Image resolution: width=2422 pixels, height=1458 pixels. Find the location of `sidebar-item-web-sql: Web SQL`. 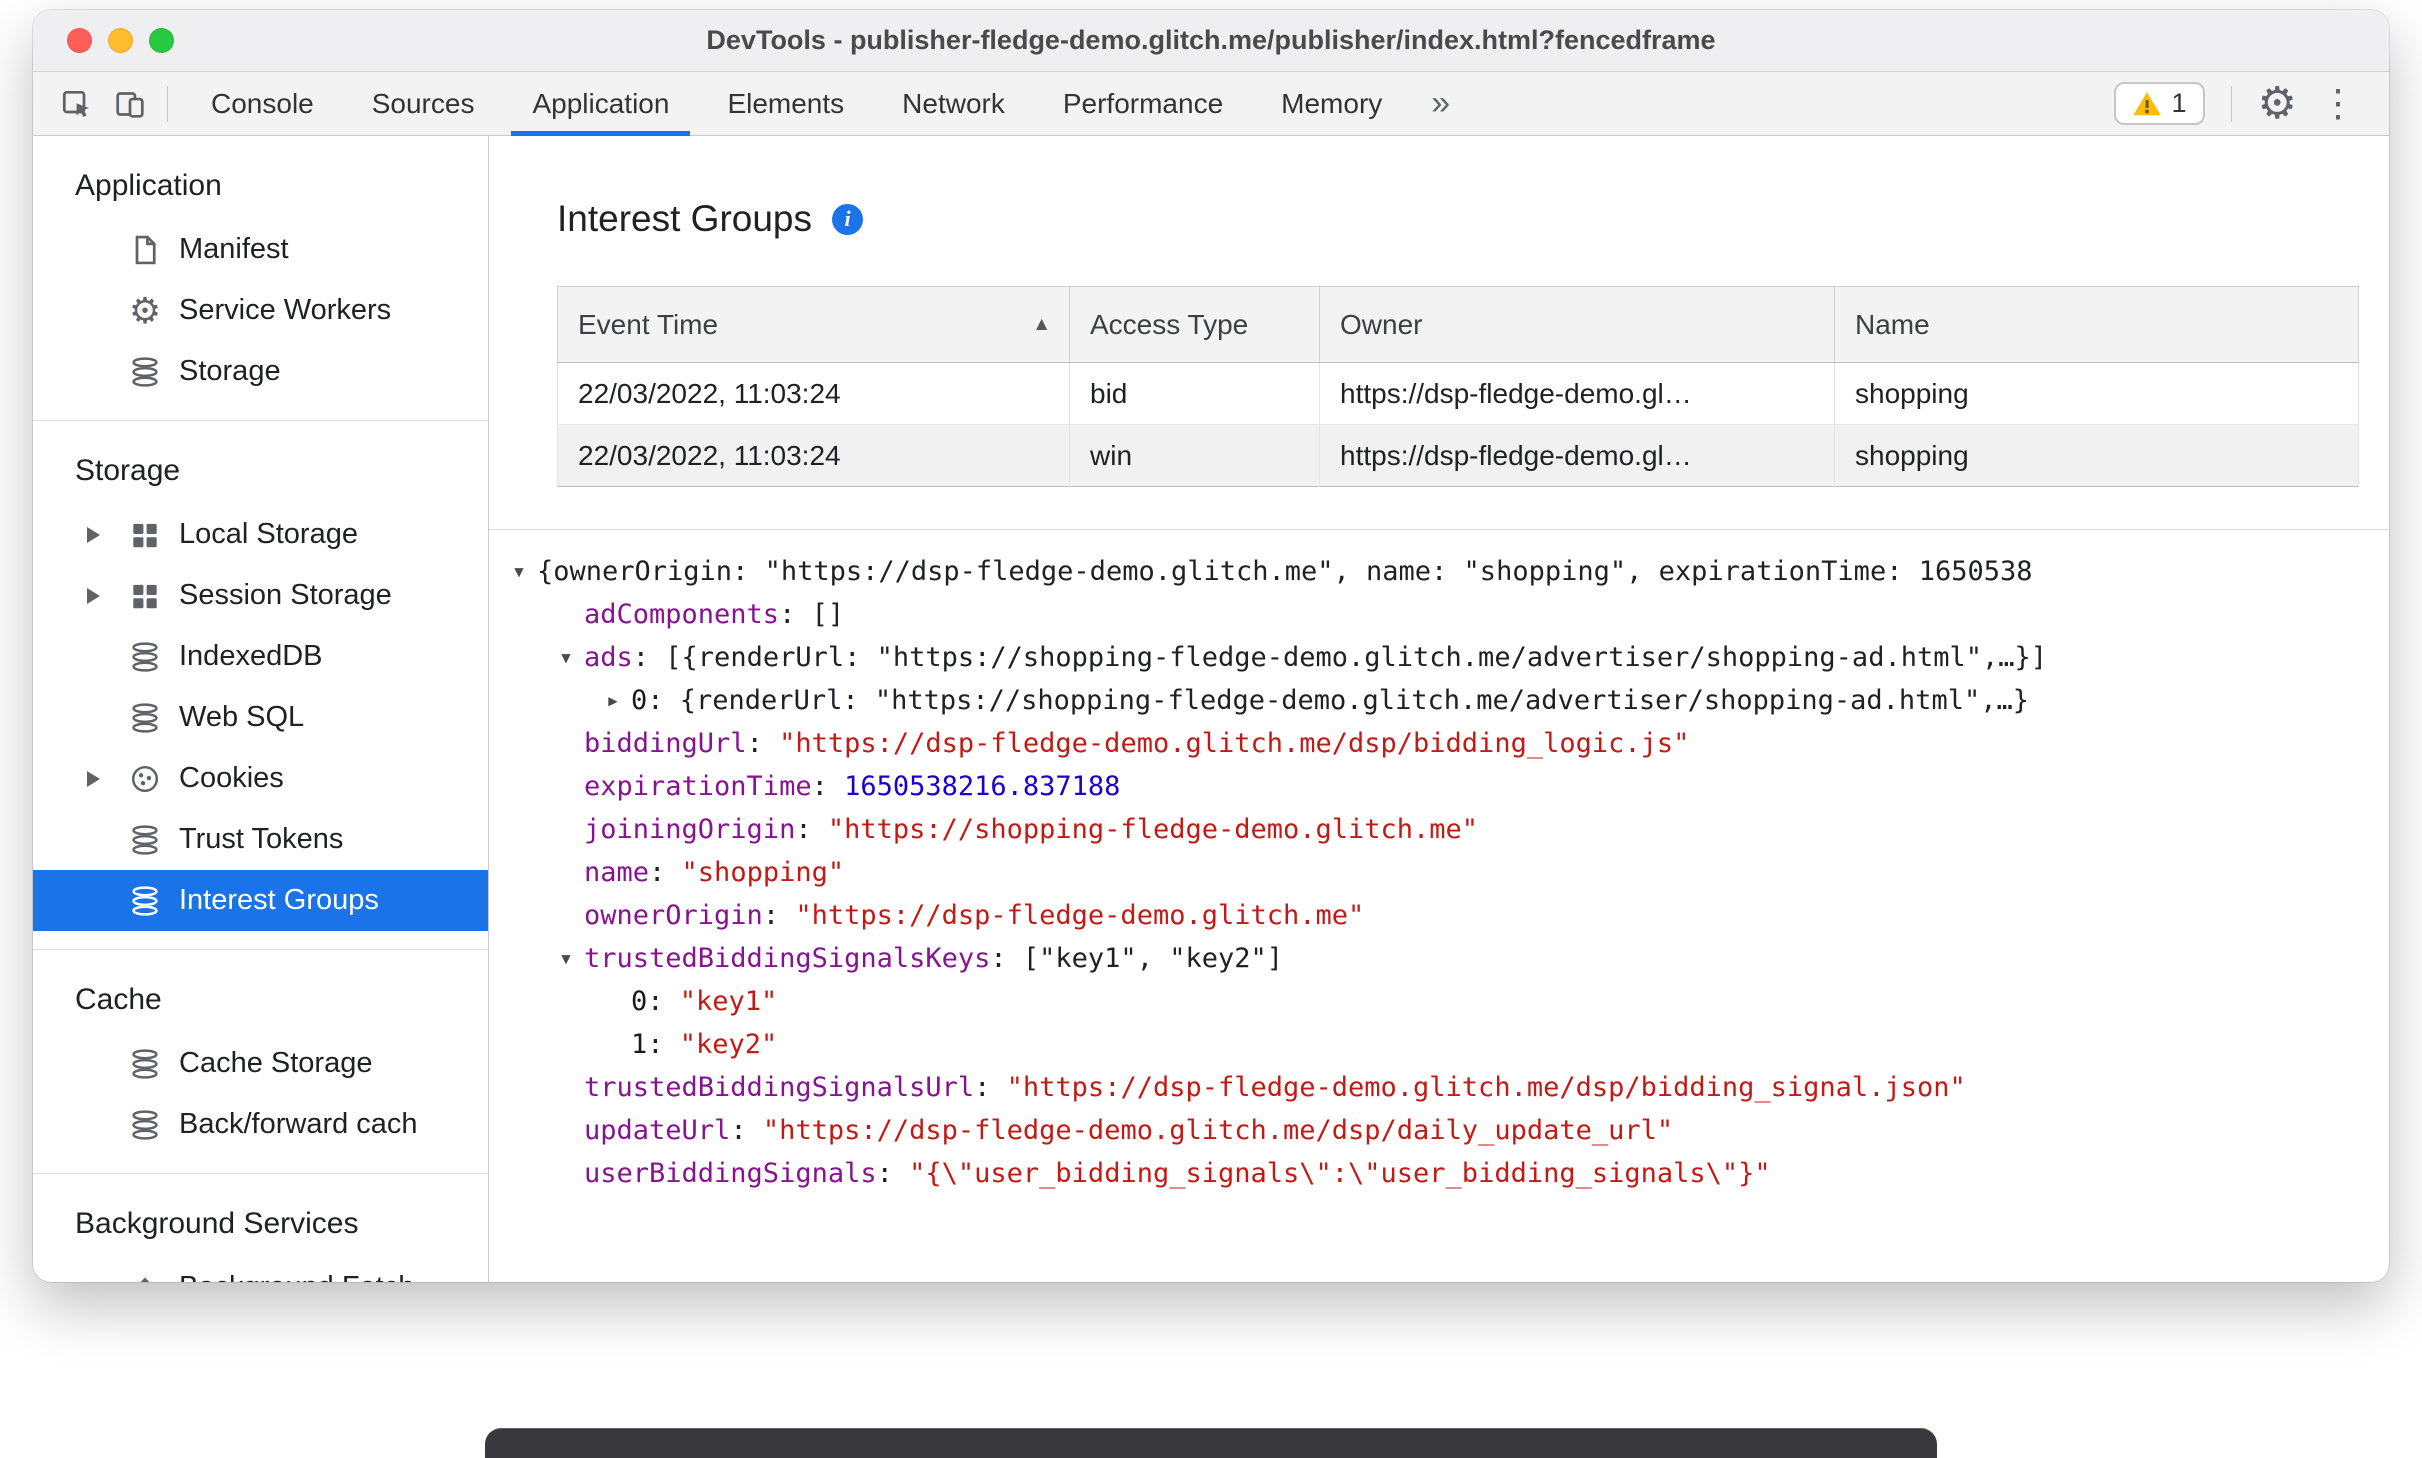

sidebar-item-web-sql: Web SQL is located at coordinates (260, 717).